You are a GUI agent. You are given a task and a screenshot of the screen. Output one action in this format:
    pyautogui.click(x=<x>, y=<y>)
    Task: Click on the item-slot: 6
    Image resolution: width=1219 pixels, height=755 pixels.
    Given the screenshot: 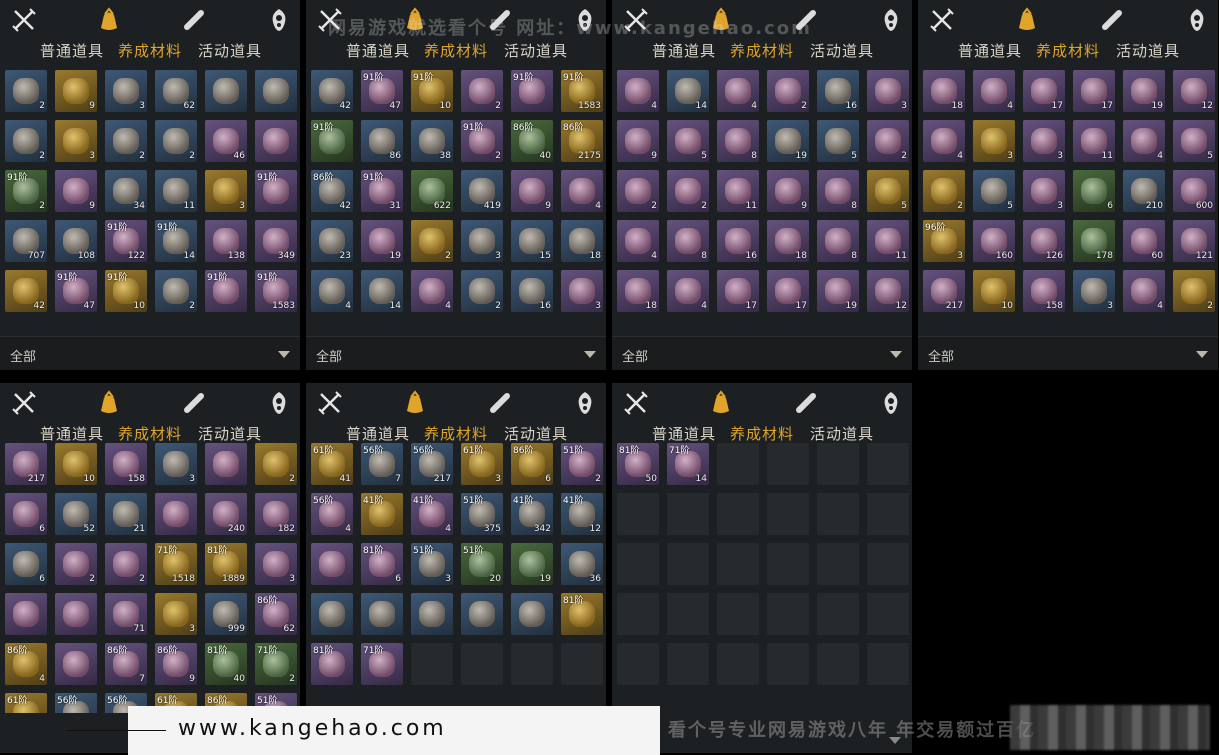 What is the action you would take?
    pyautogui.click(x=1094, y=191)
    